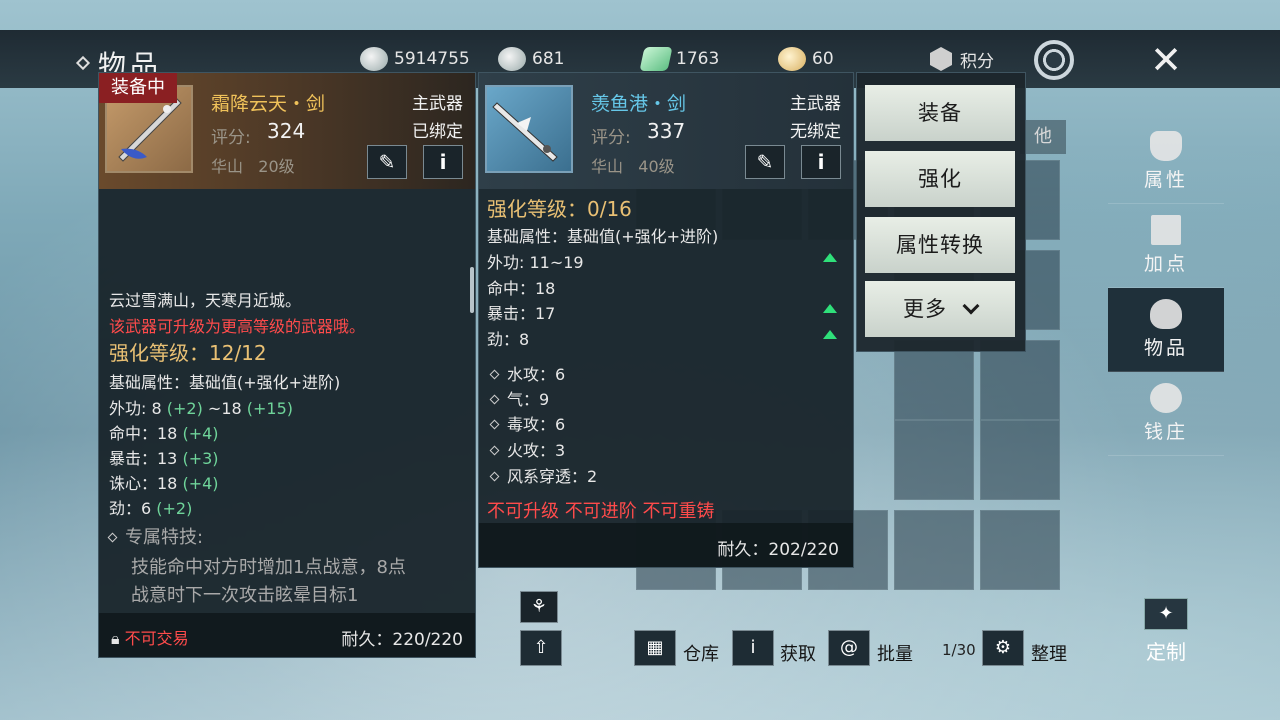 The height and width of the screenshot is (720, 1280). I want to click on skill-desc: 战意时下一次攻击眩晕目标1, so click(245, 595).